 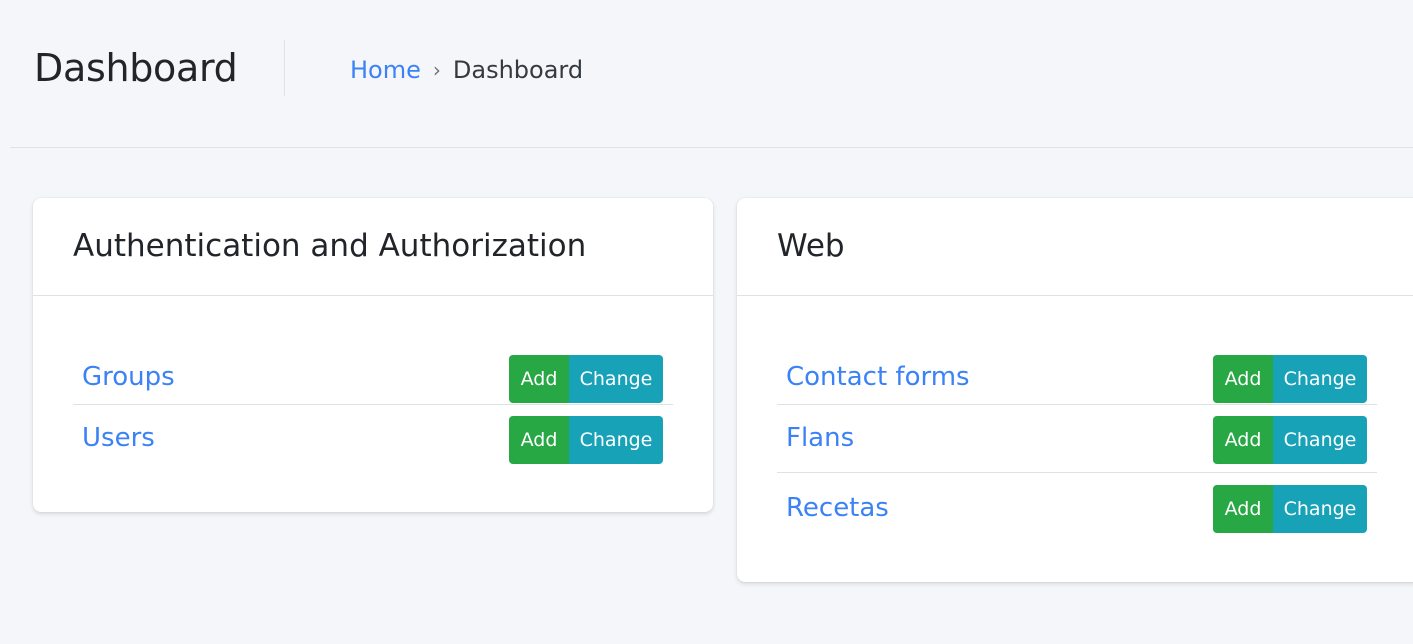 I want to click on change-groups-button: Change, so click(x=616, y=379).